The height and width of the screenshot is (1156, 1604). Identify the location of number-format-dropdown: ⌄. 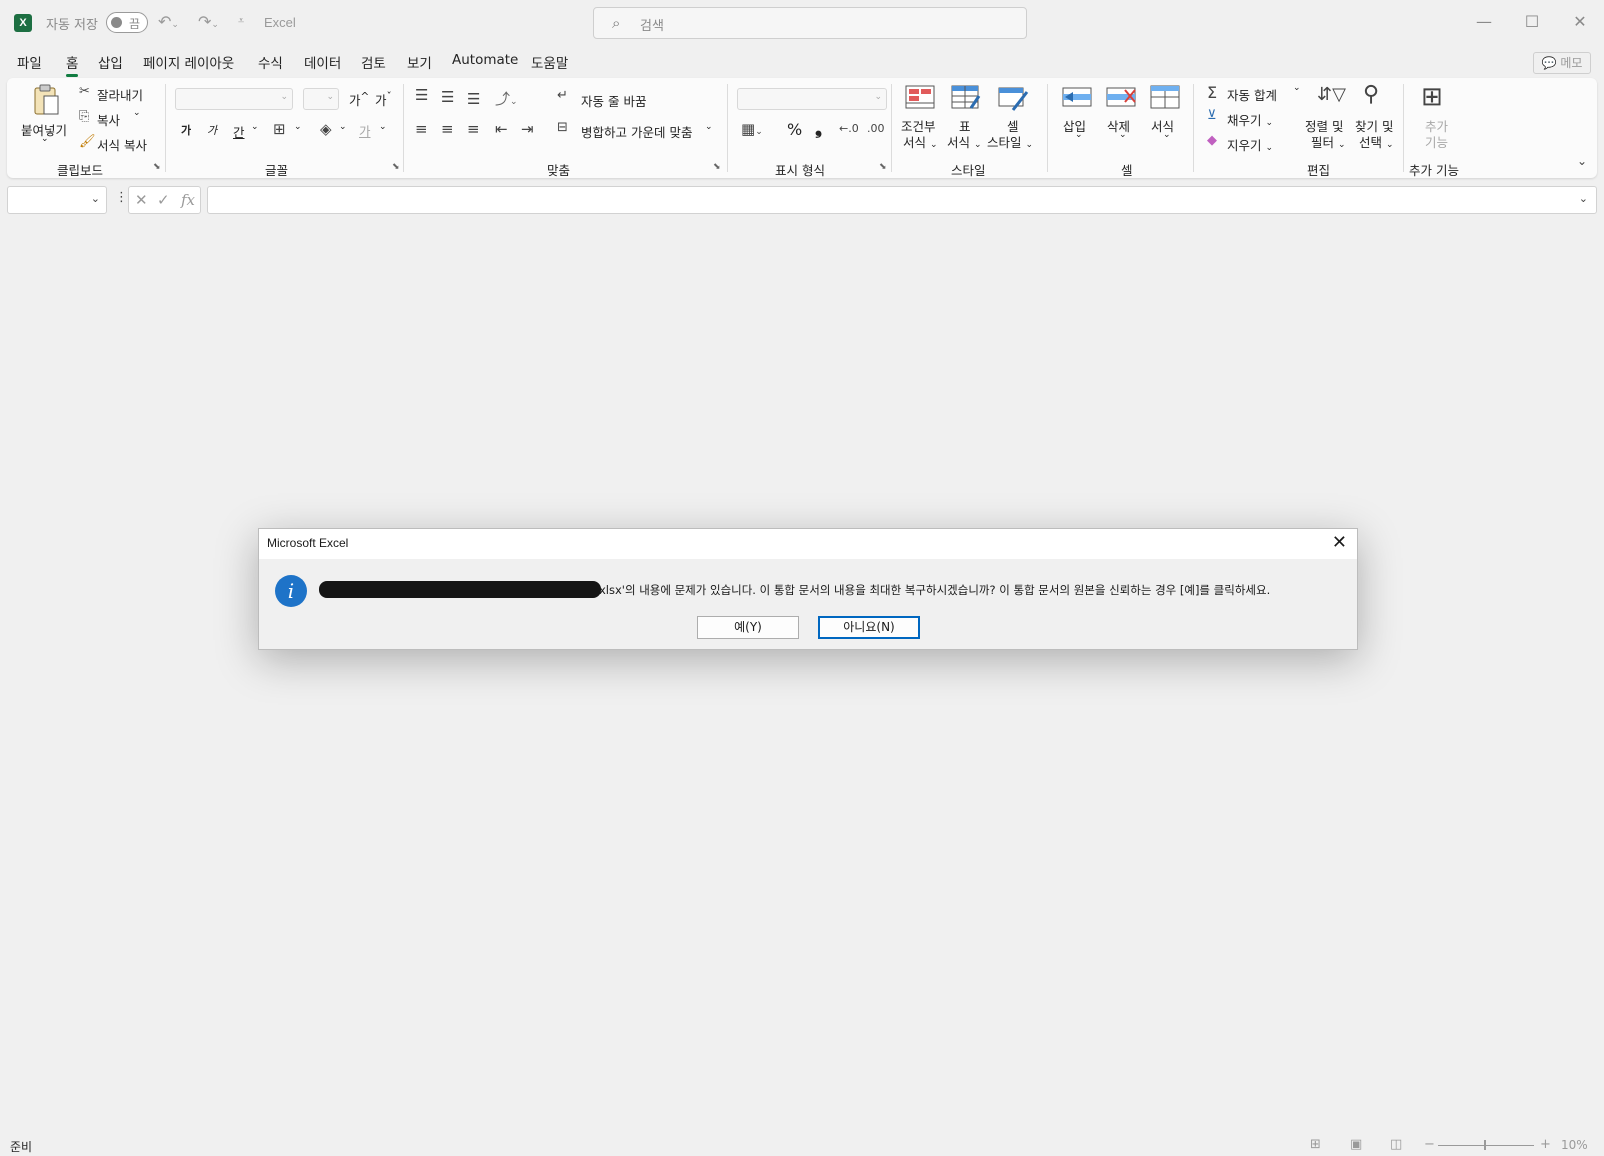
(812, 99).